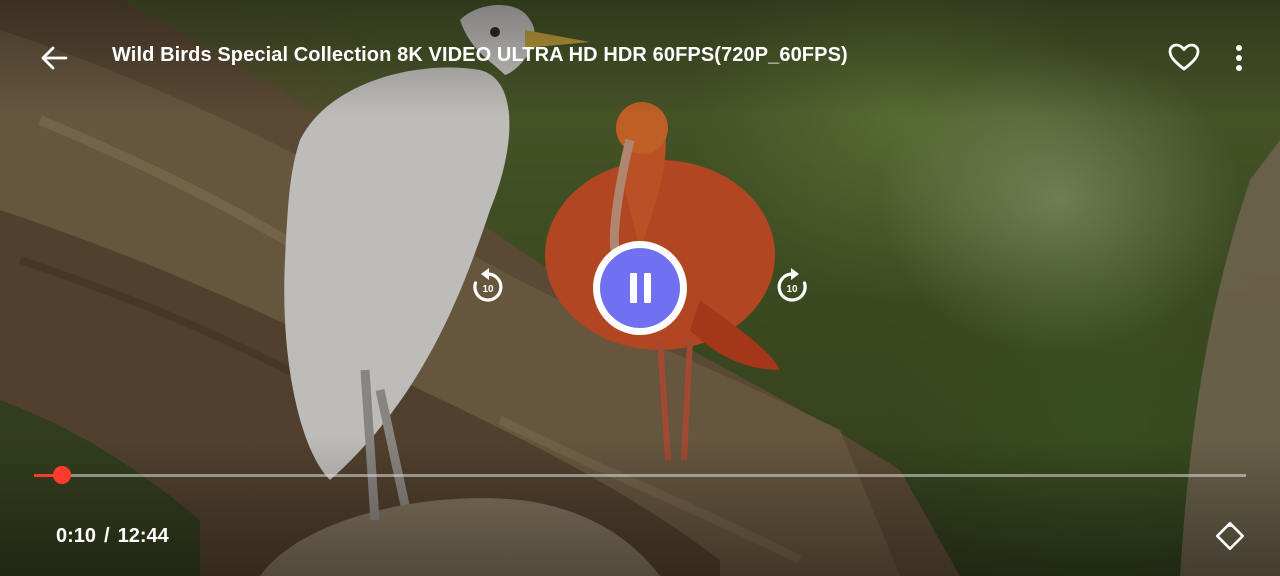 This screenshot has width=1280, height=576. What do you see at coordinates (792, 289) in the screenshot?
I see `forward-seconds-label: 10` at bounding box center [792, 289].